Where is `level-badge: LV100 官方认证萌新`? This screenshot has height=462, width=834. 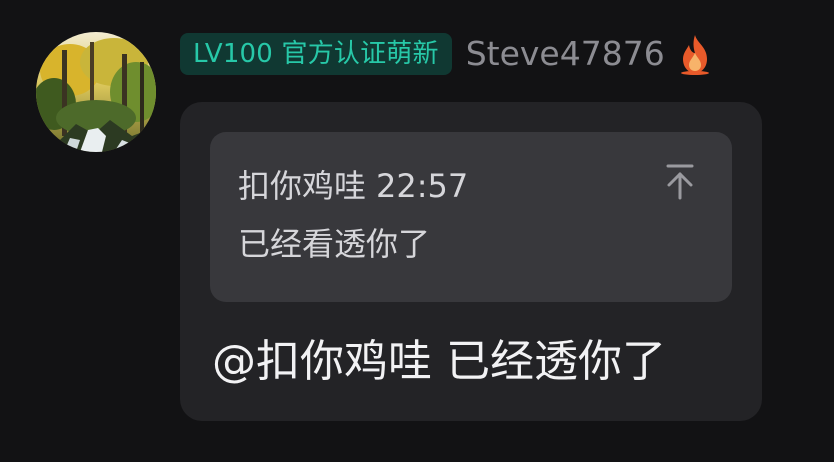
level-badge: LV100 官方认证萌新 is located at coordinates (316, 54).